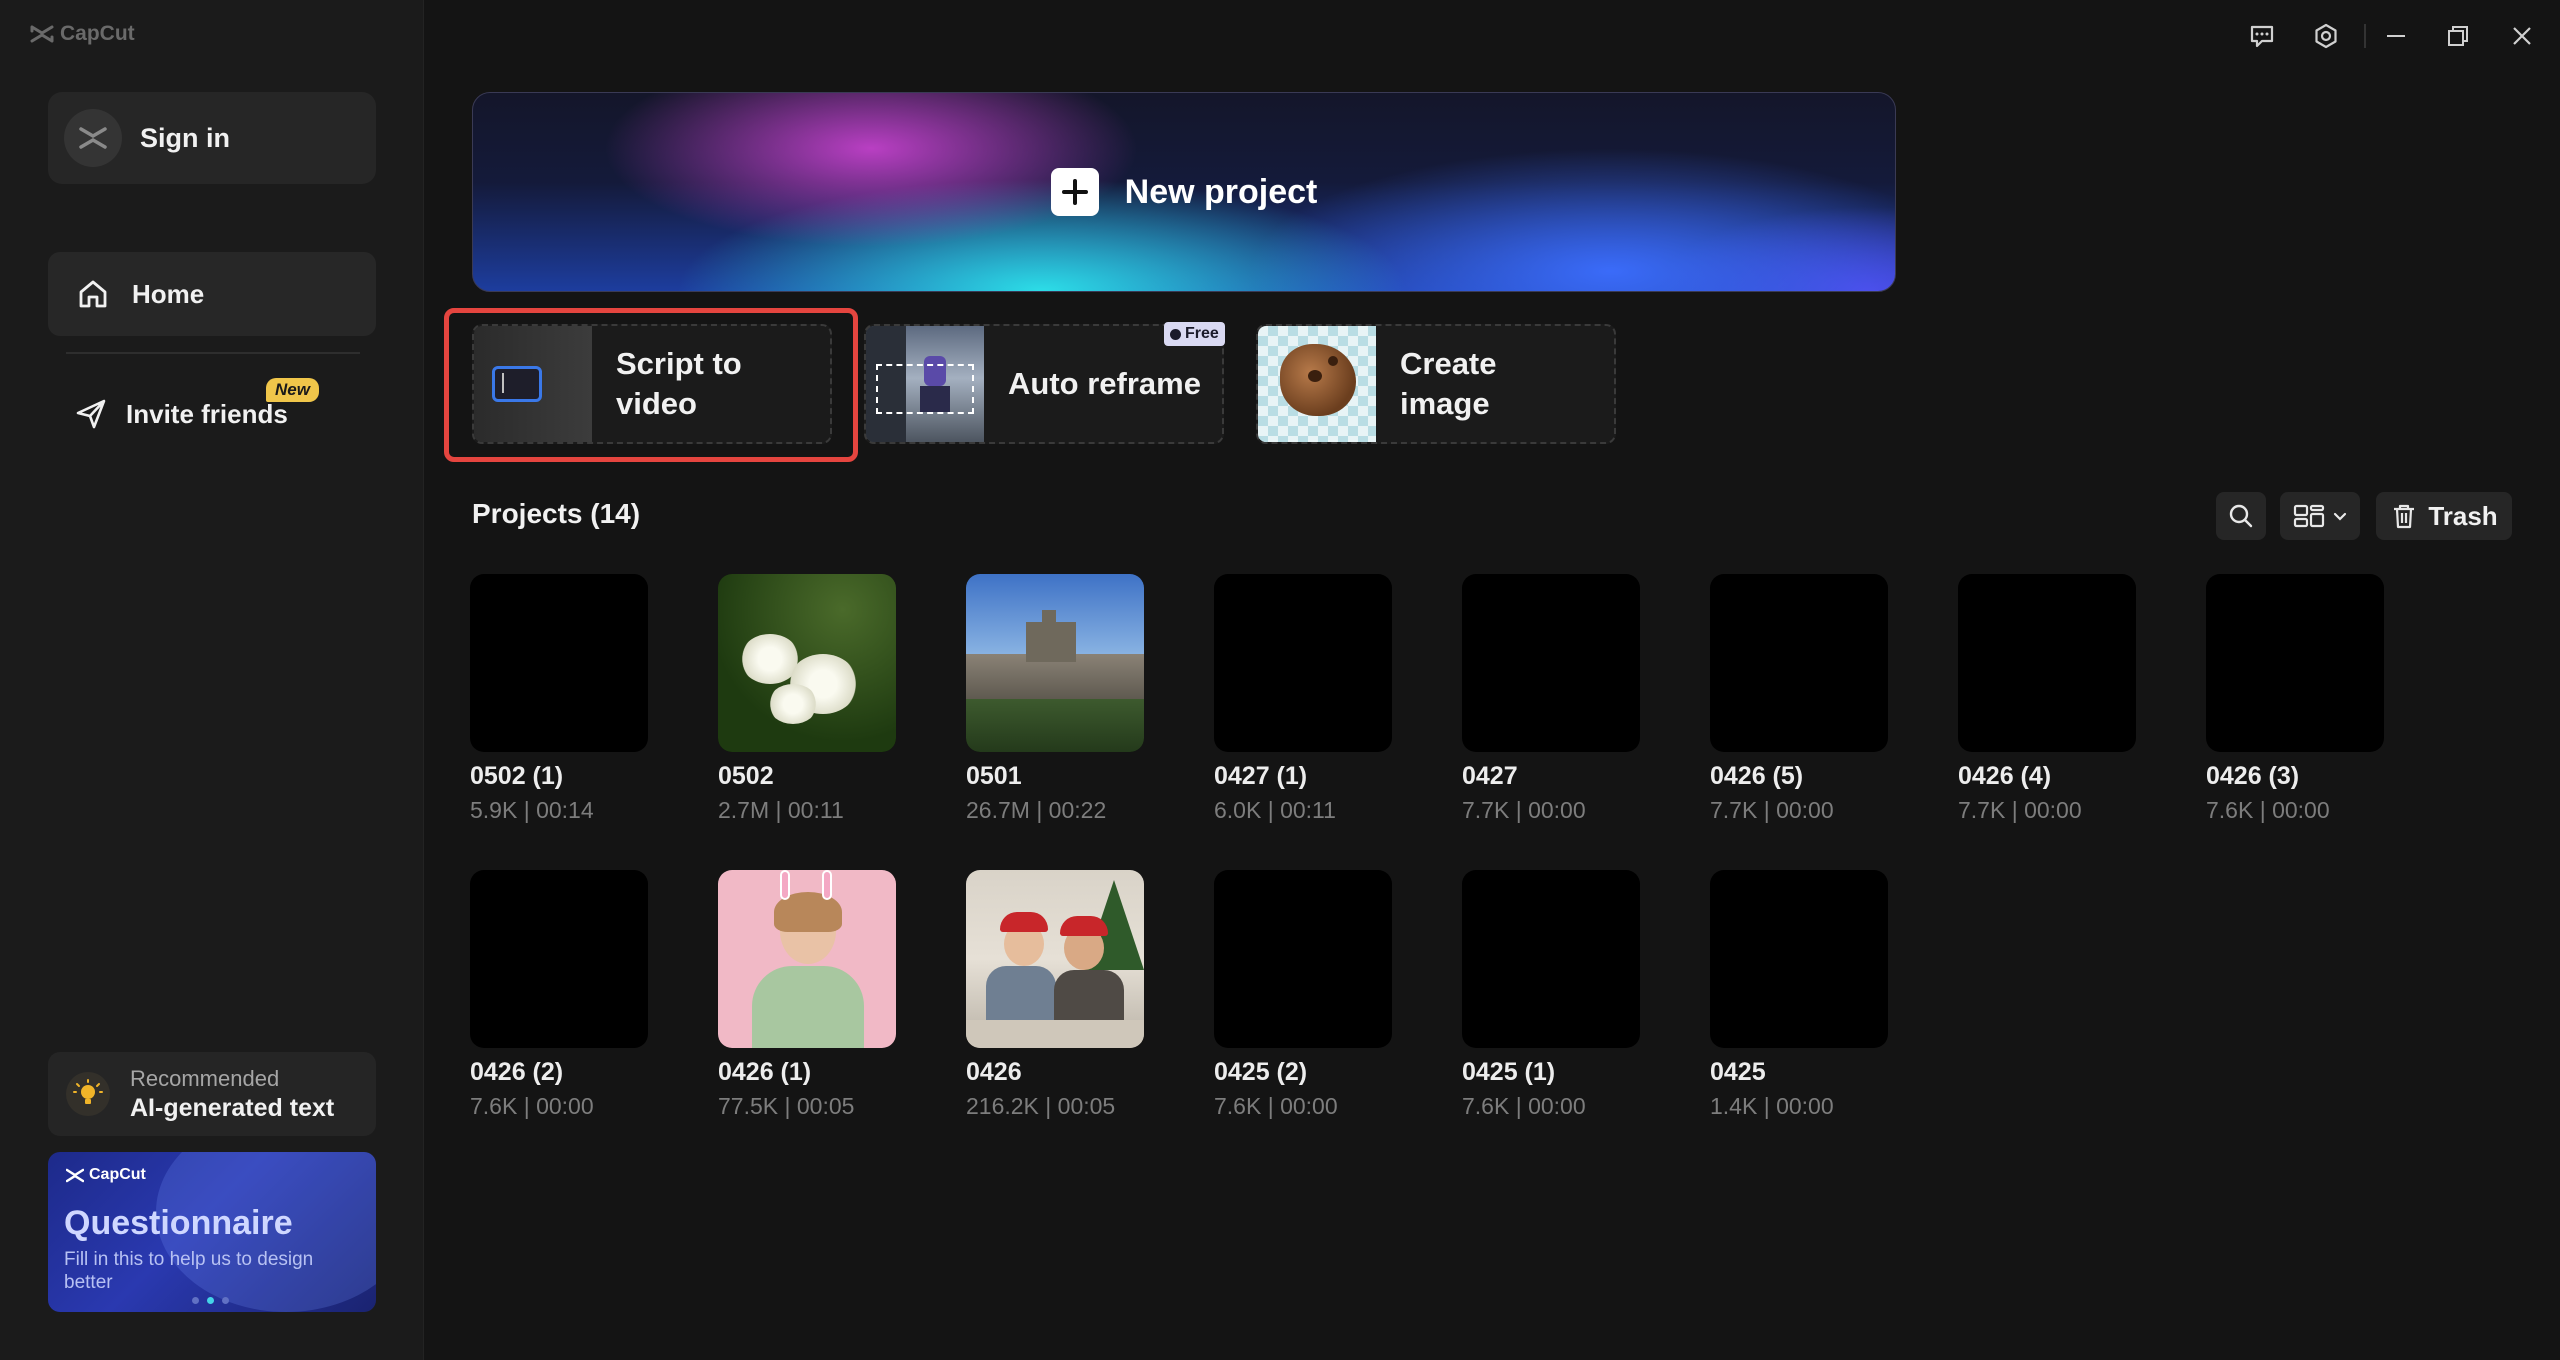  Describe the element at coordinates (168, 293) in the screenshot. I see `sidebar-item-label: Home` at that location.